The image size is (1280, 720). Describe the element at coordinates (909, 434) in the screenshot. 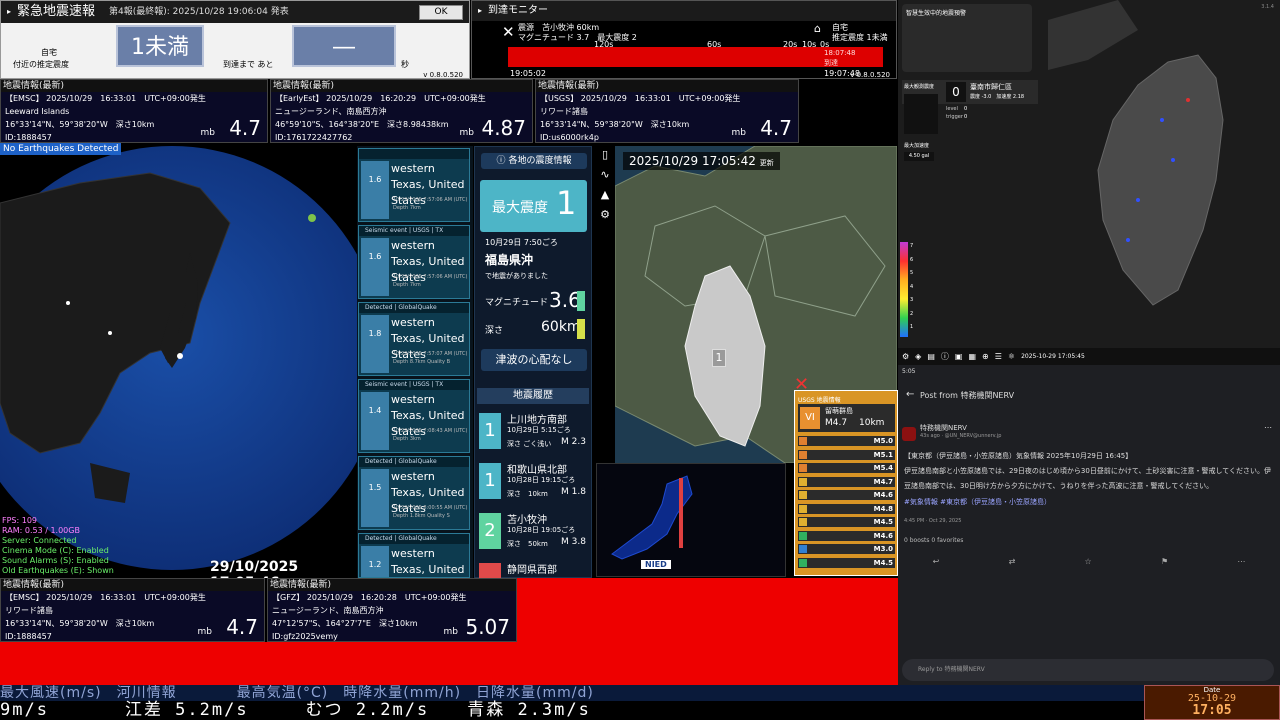

I see `avatar` at that location.